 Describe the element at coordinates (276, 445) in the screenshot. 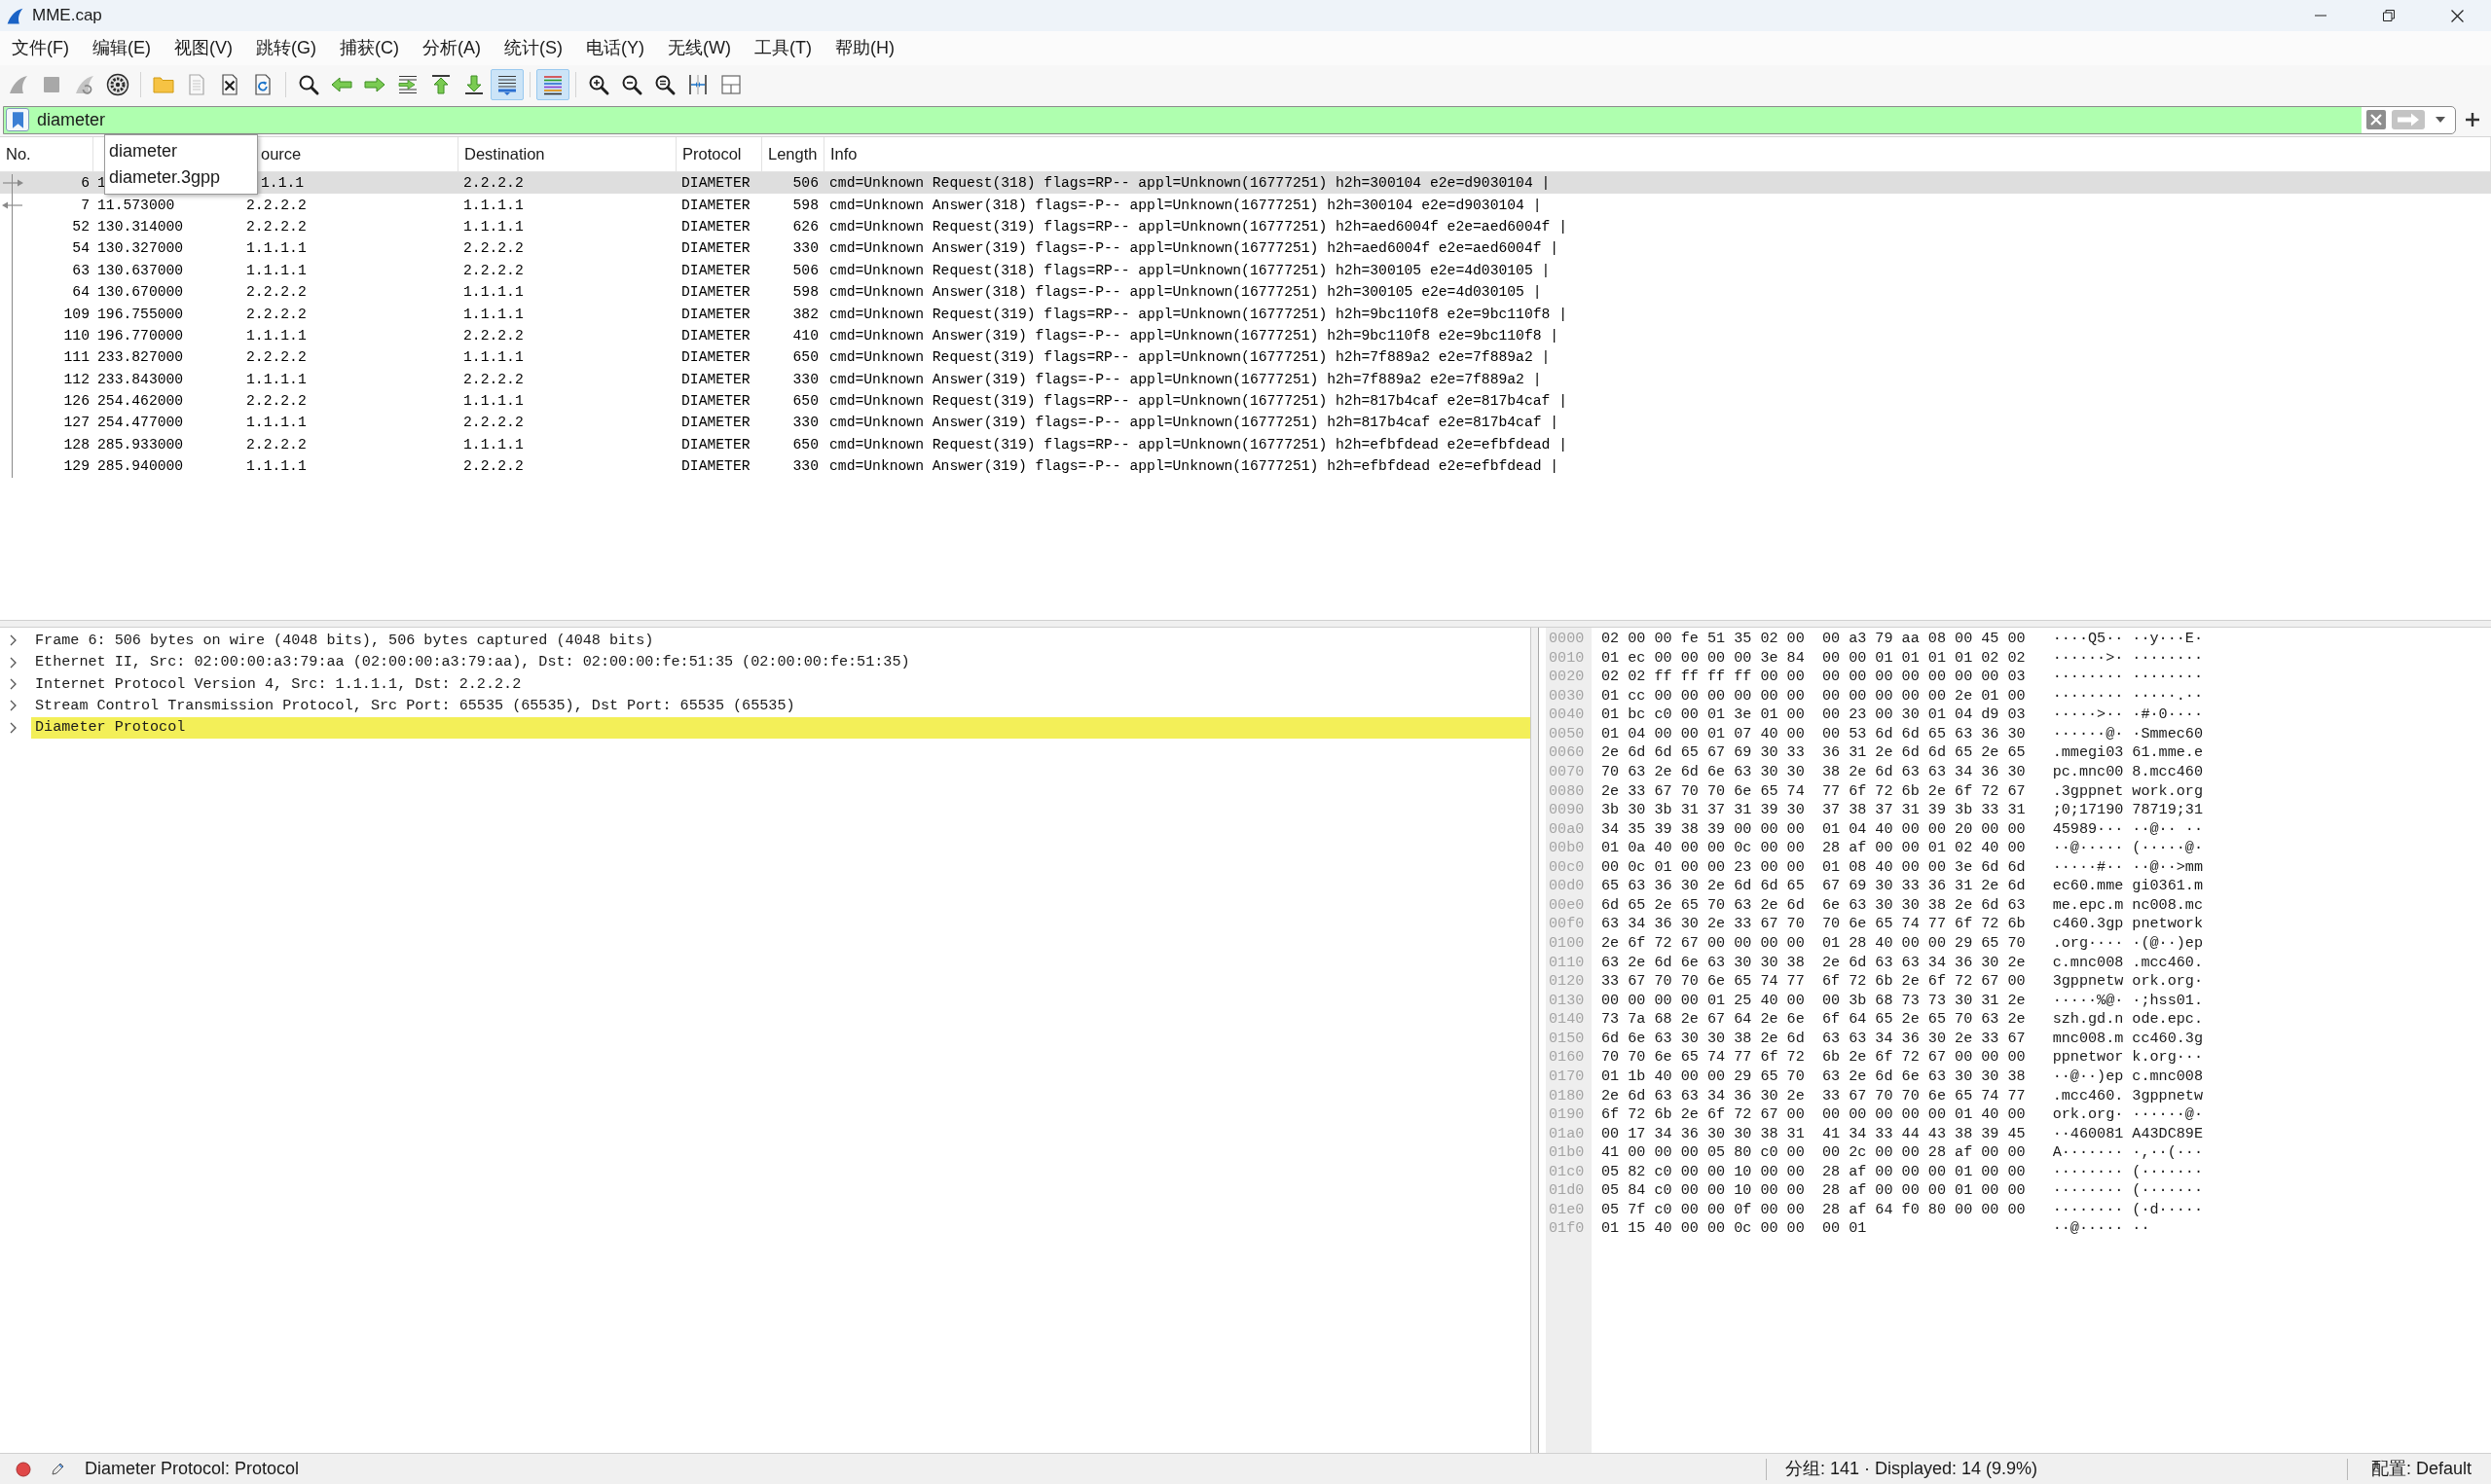

I see `source-address: 2.2.2.2` at that location.